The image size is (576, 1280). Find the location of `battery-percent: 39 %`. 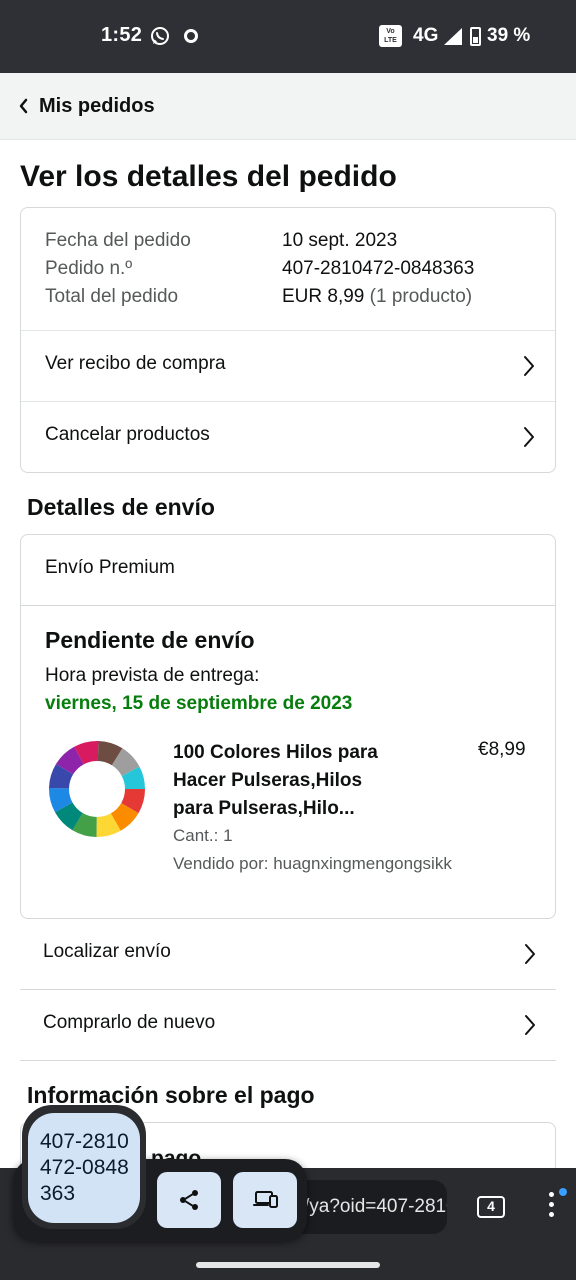

battery-percent: 39 % is located at coordinates (509, 35).